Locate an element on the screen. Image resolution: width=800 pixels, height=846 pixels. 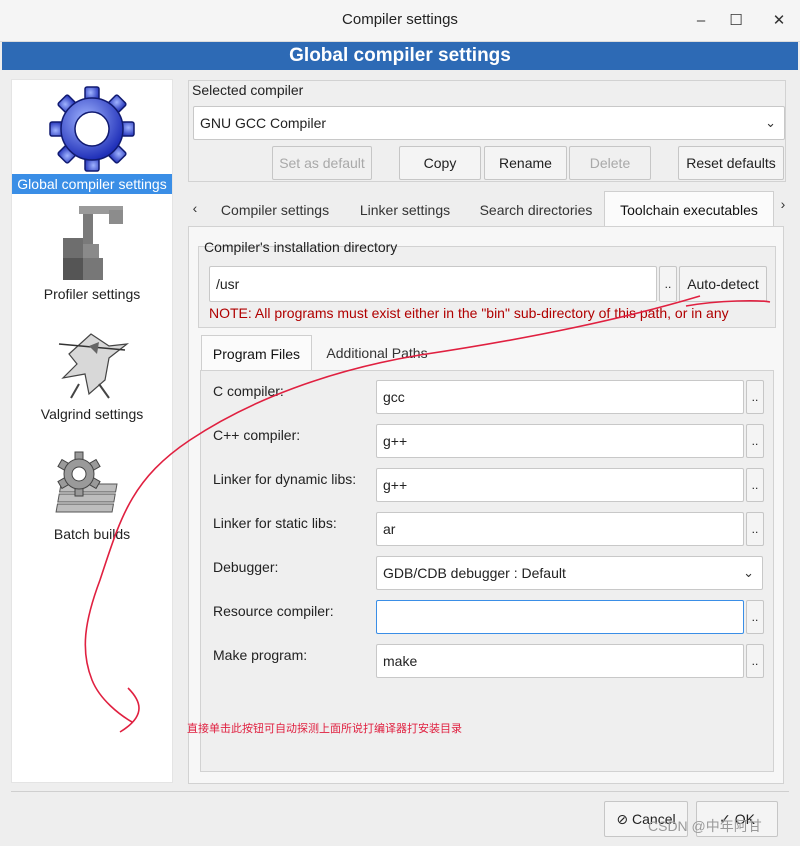
watermark: CSDN @中年阿甘 is located at coordinates (705, 826).